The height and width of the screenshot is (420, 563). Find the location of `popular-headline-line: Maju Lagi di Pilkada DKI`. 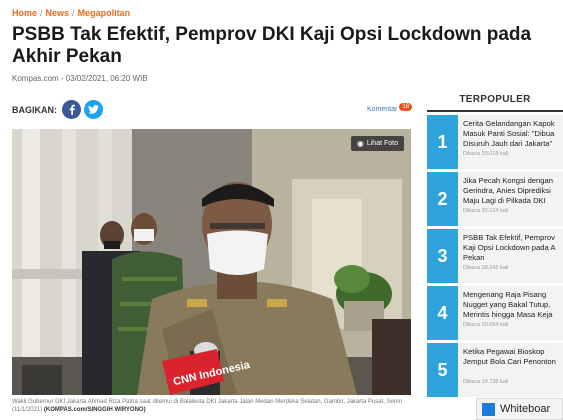

popular-headline-line: Maju Lagi di Pilkada DKI is located at coordinates (504, 200).